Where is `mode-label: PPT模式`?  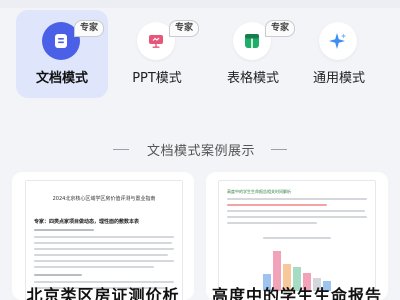 mode-label: PPT模式 is located at coordinates (157, 78).